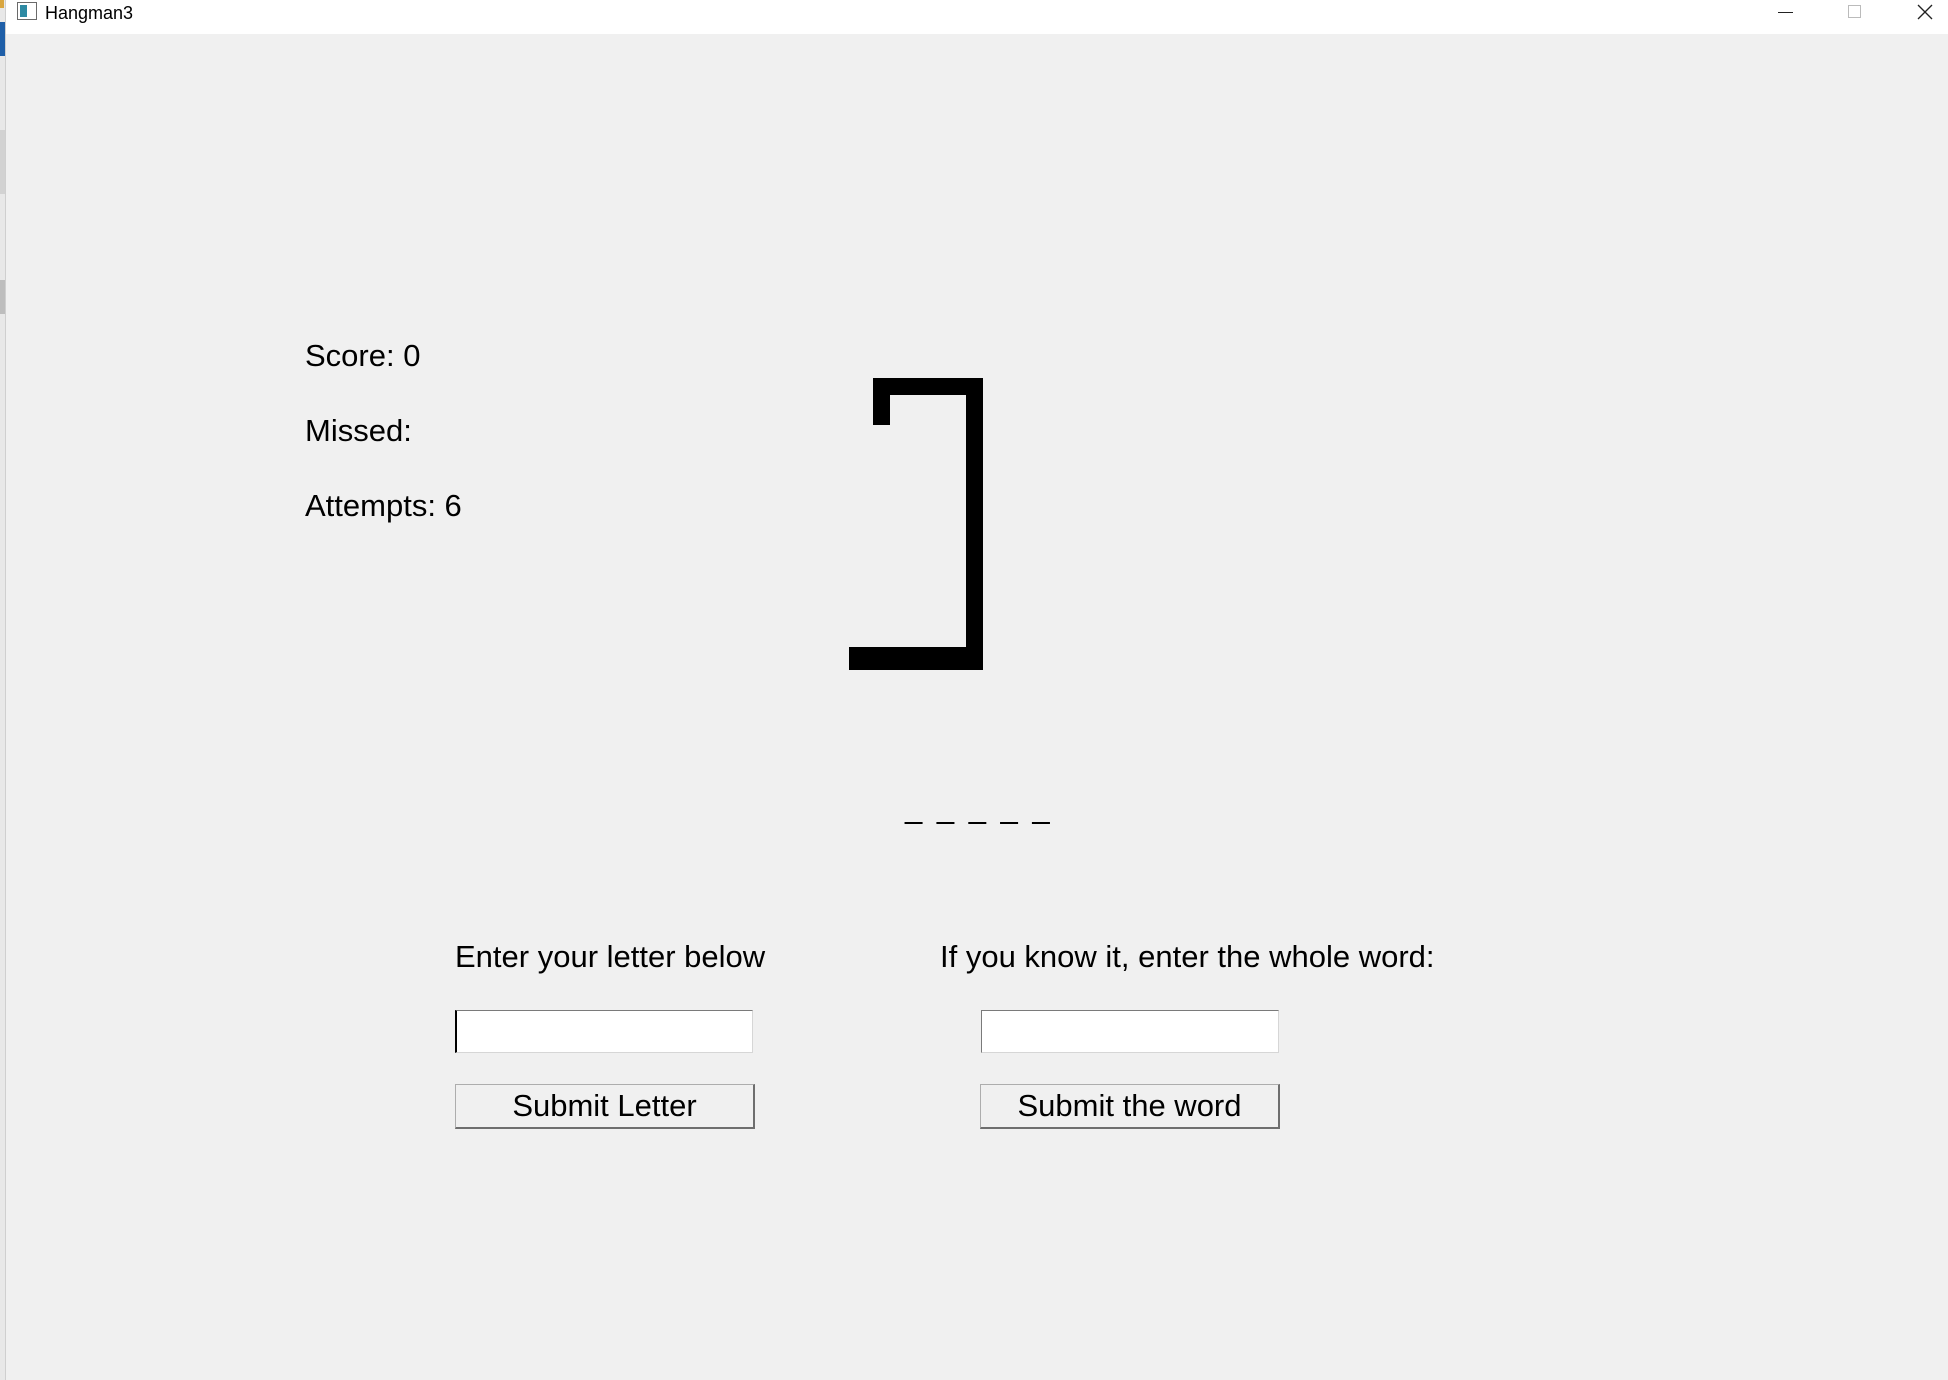 The width and height of the screenshot is (1948, 1380). I want to click on maximize-button, so click(1855, 13).